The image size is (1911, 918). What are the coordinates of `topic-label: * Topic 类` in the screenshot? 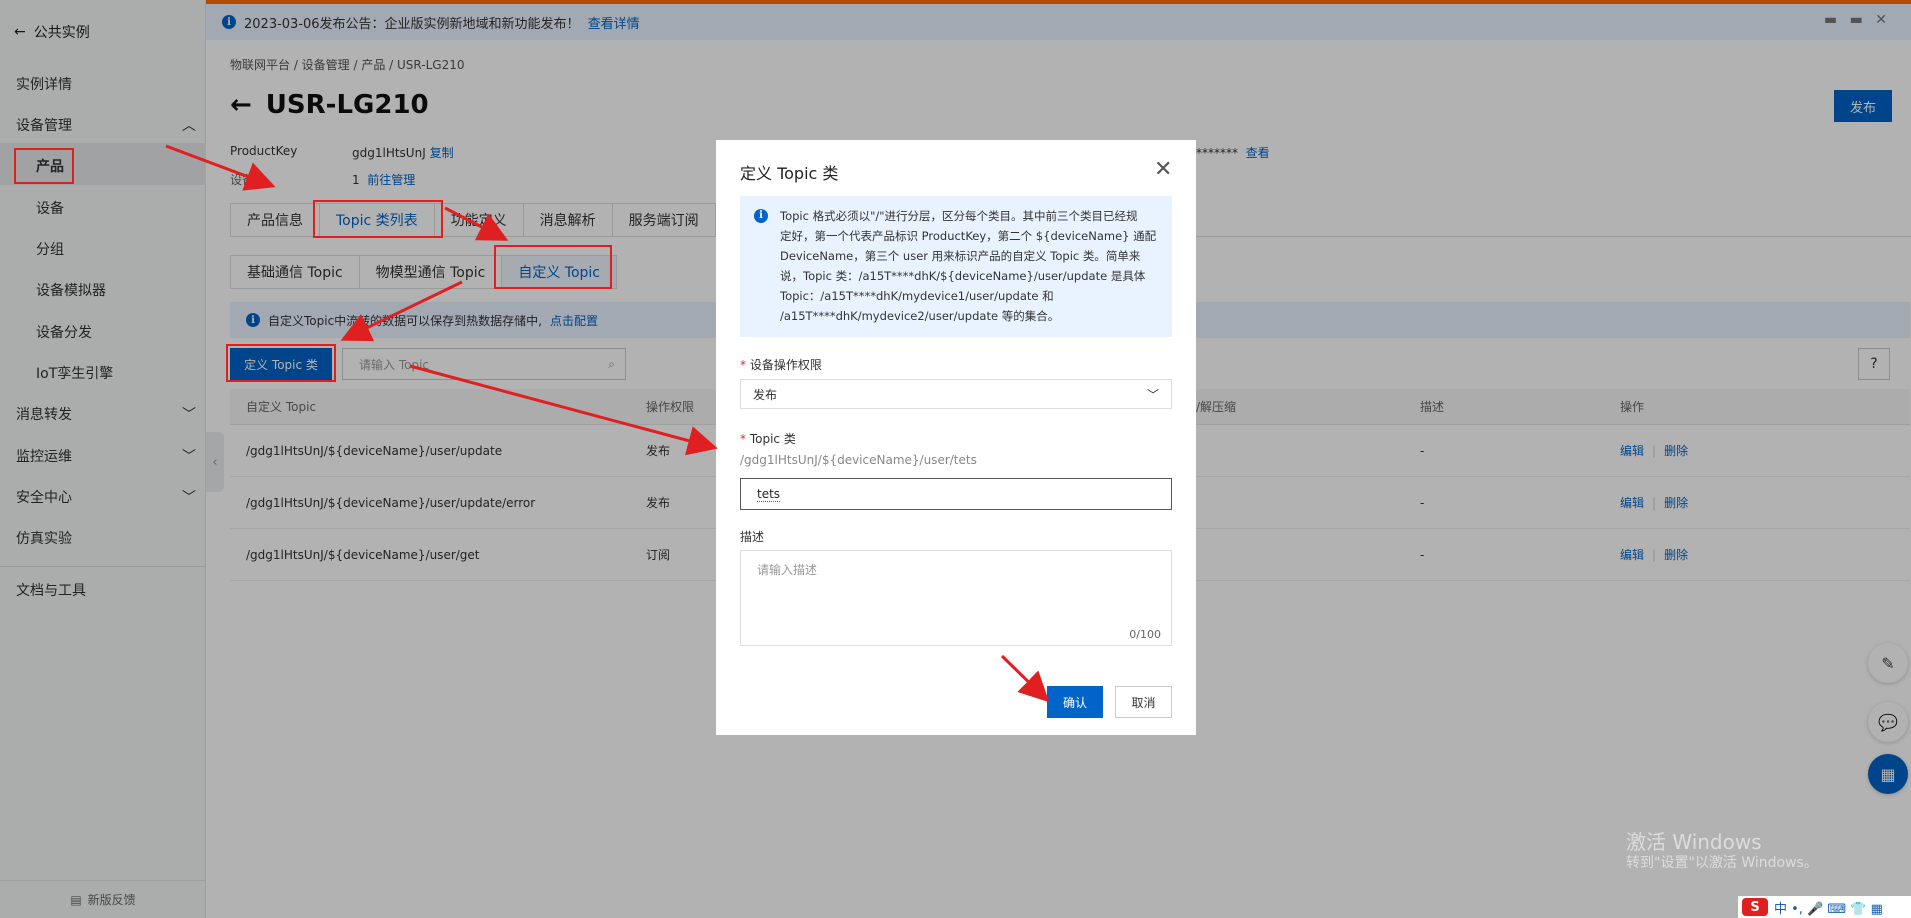 It's located at (768, 439).